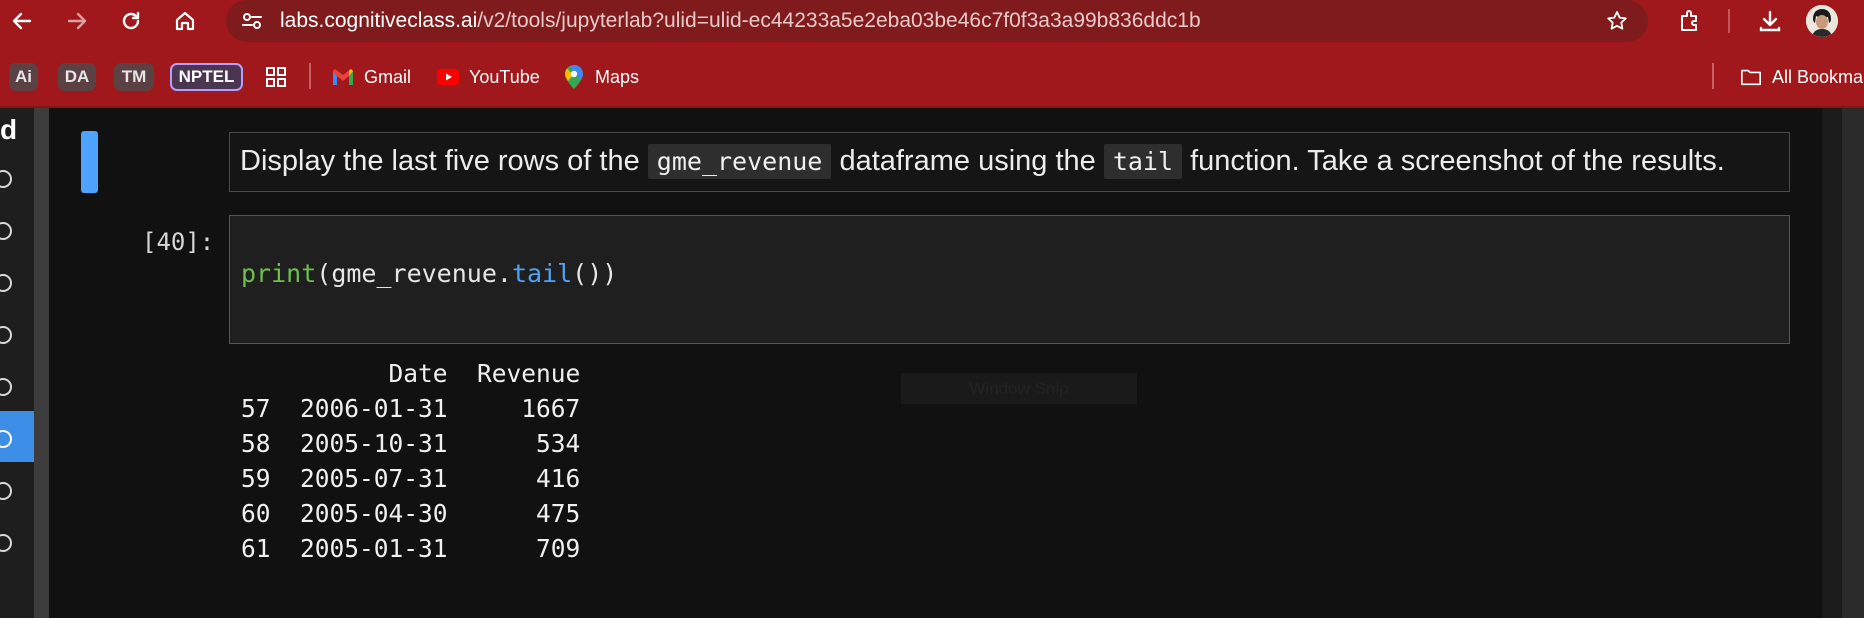 The width and height of the screenshot is (1864, 618). I want to click on avatar, so click(1822, 21).